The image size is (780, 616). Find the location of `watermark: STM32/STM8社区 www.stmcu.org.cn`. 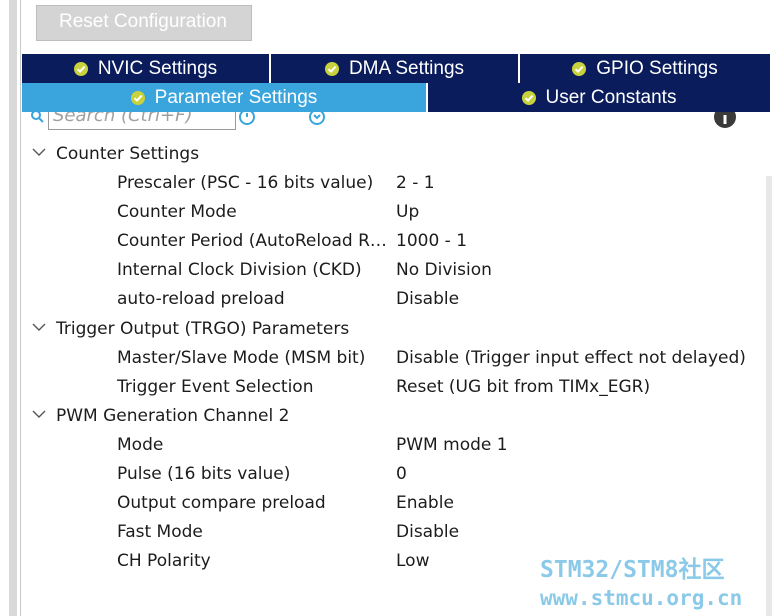

watermark: STM32/STM8社区 www.stmcu.org.cn is located at coordinates (658, 584).